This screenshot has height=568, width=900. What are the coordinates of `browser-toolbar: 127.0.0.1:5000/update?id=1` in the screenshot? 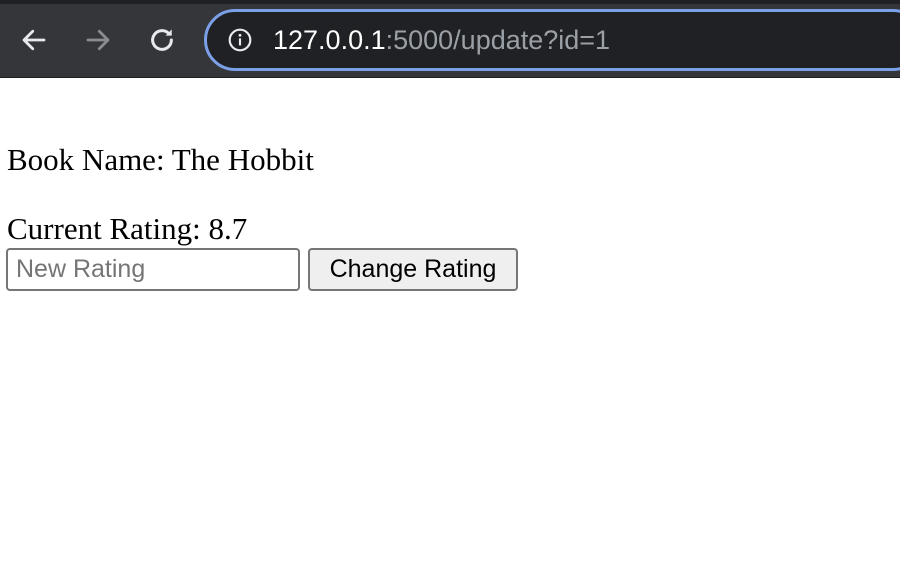 It's located at (450, 39).